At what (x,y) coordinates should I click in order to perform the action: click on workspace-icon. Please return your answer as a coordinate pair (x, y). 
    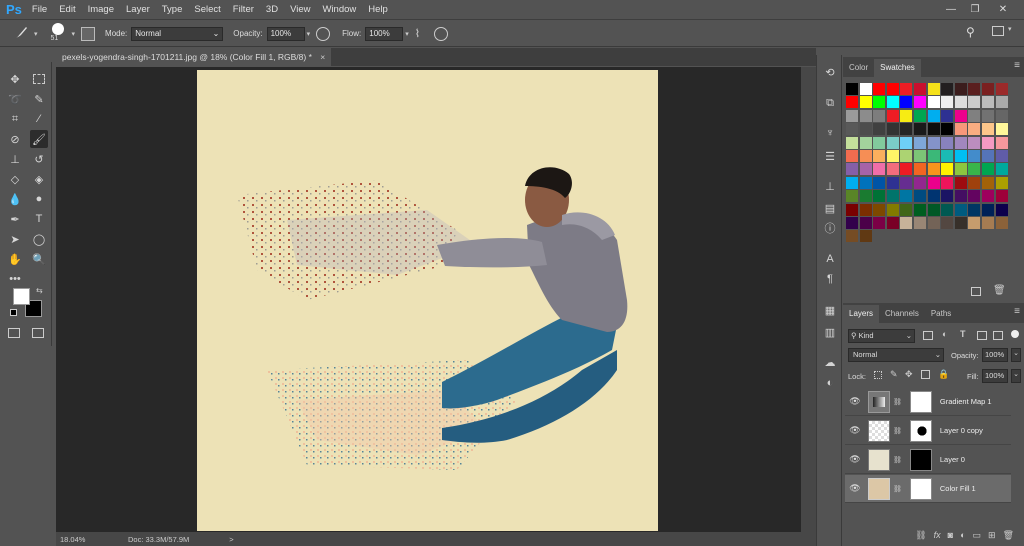
    Looking at the image, I should click on (998, 31).